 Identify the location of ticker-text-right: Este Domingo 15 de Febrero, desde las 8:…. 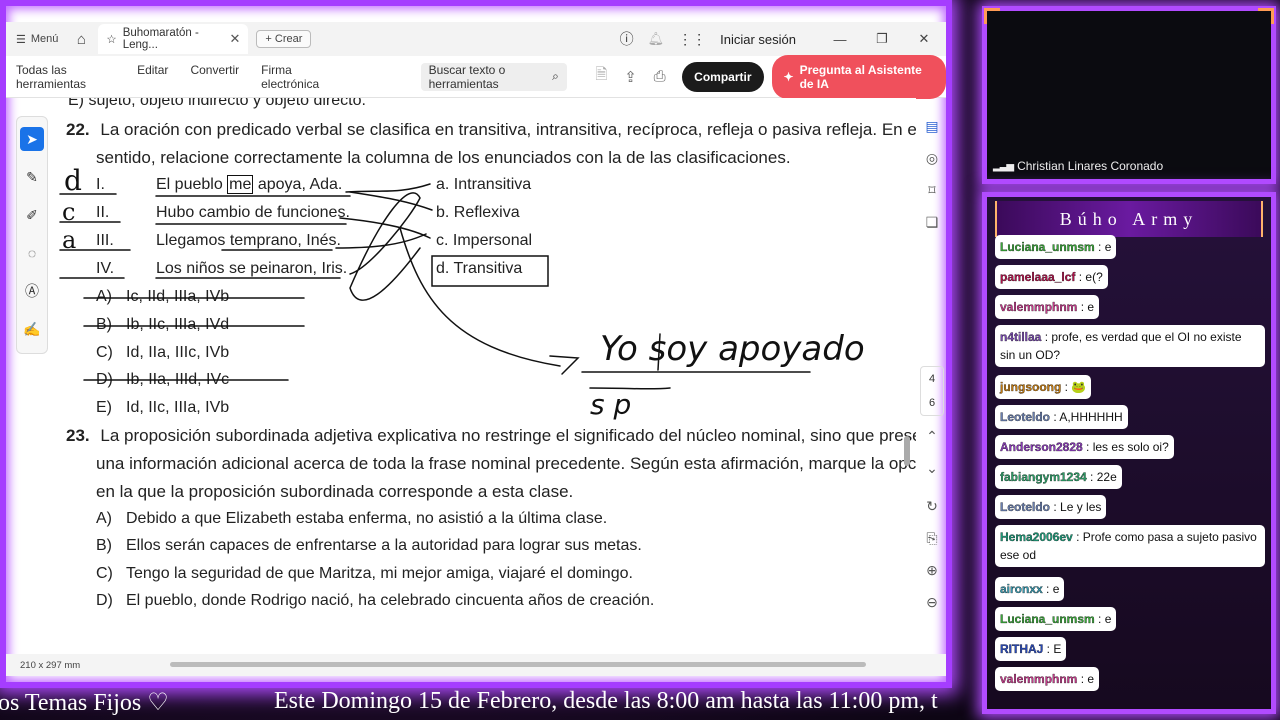
(606, 701).